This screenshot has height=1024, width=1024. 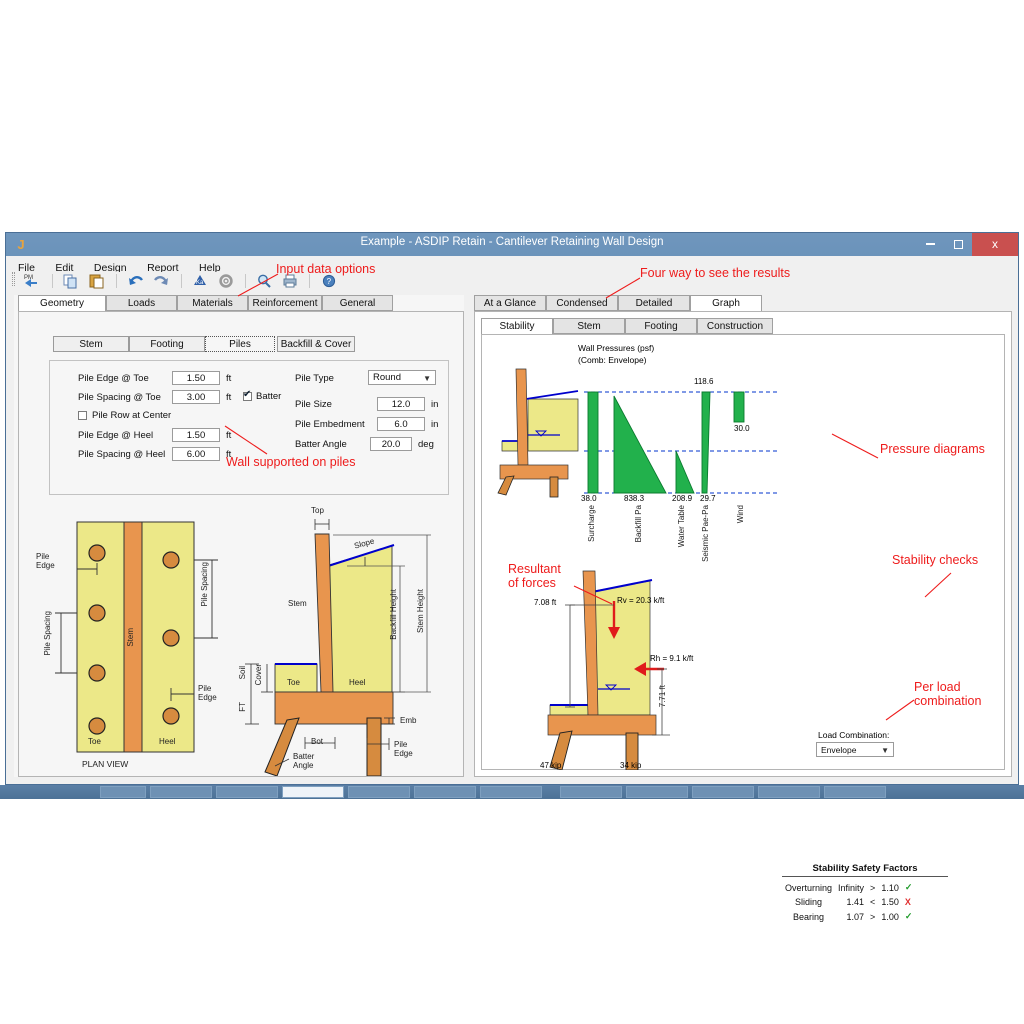 What do you see at coordinates (45, 561) in the screenshot?
I see `plan-label-pile-edge-toe: Pile Edge` at bounding box center [45, 561].